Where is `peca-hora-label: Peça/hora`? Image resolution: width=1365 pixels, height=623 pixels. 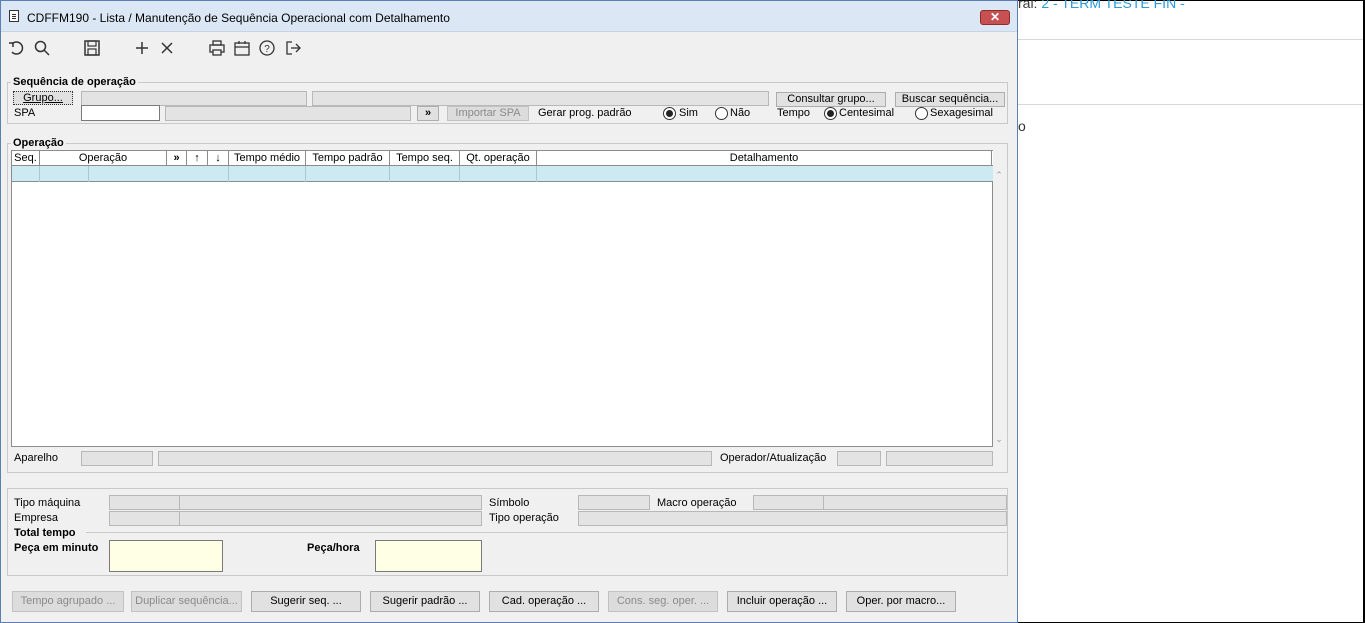
peca-hora-label: Peça/hora is located at coordinates (333, 548).